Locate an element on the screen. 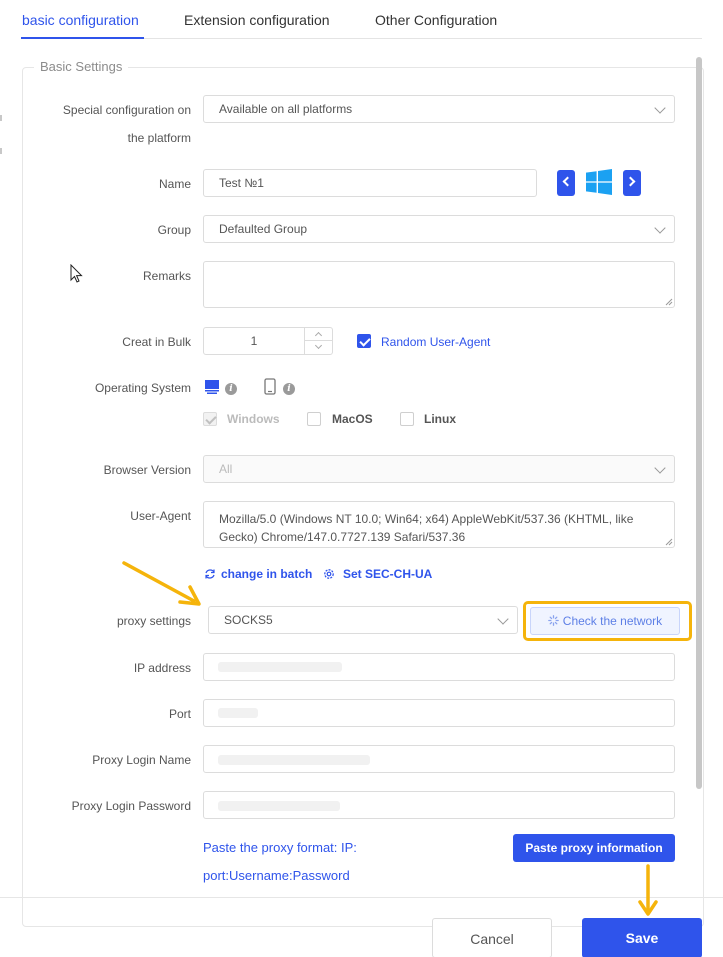 The height and width of the screenshot is (957, 723). paste-format-hint-line1: Paste the proxy format: IP: is located at coordinates (280, 847).